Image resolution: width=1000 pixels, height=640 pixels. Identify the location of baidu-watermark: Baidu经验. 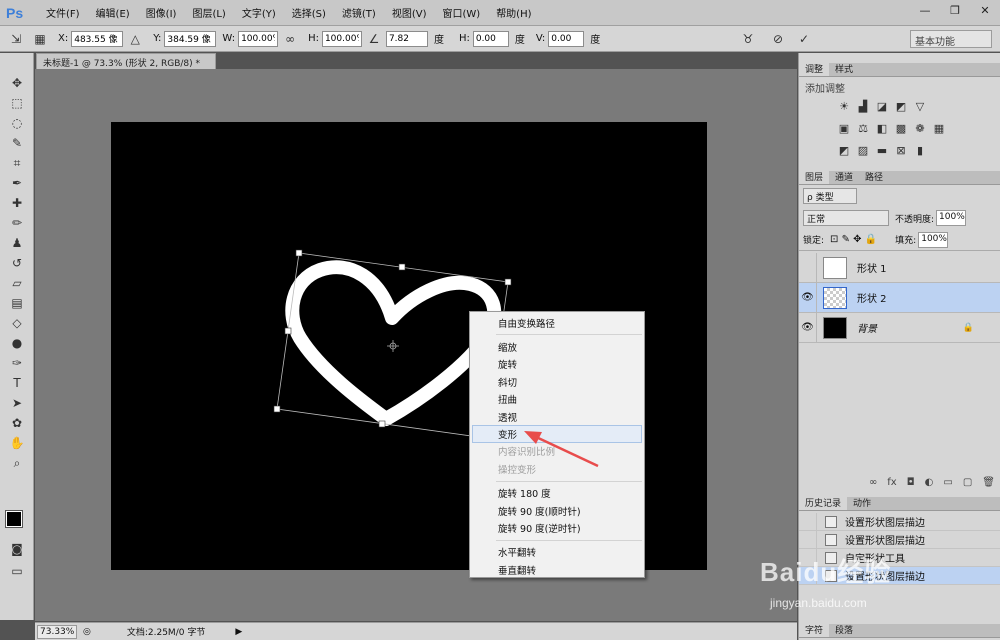
(826, 572).